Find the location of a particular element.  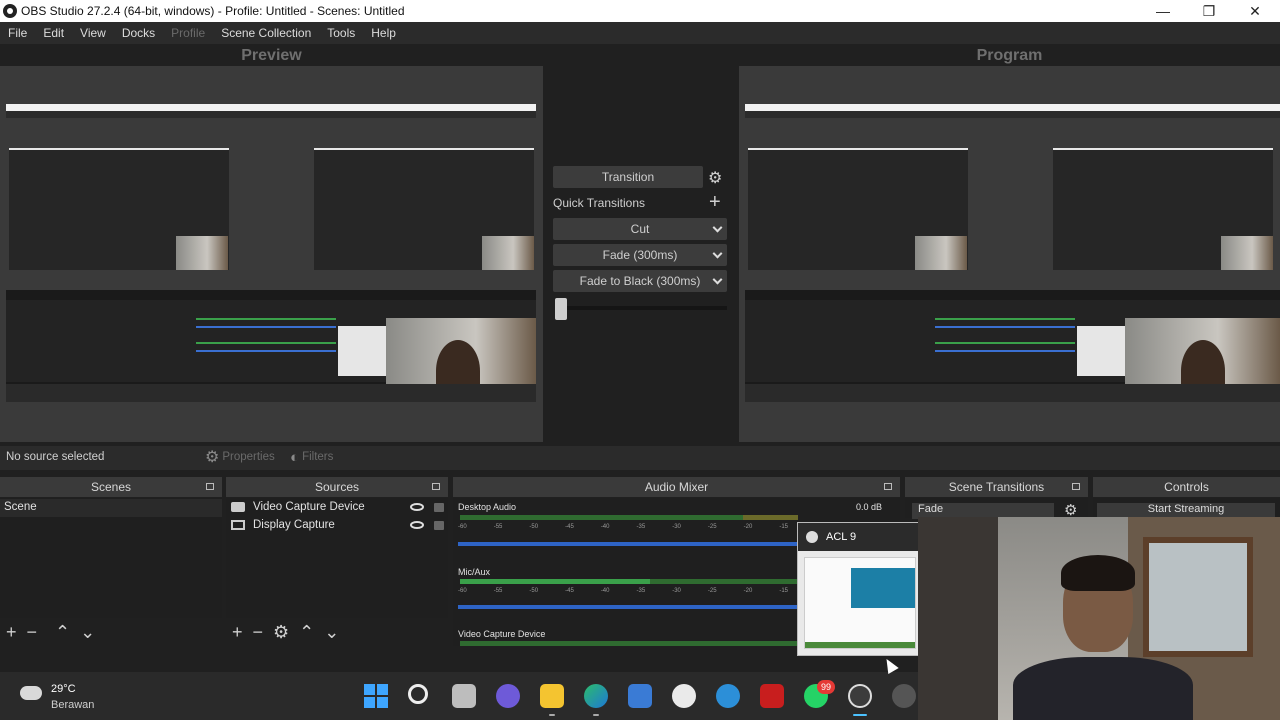

video-capture-audio-meter is located at coordinates (629, 643).